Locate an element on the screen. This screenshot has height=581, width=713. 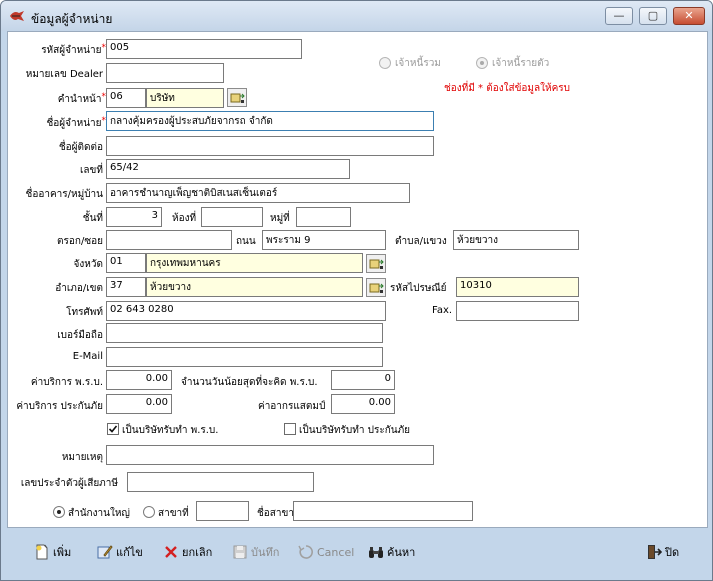
exit-button: ปิด is located at coordinates (662, 552).